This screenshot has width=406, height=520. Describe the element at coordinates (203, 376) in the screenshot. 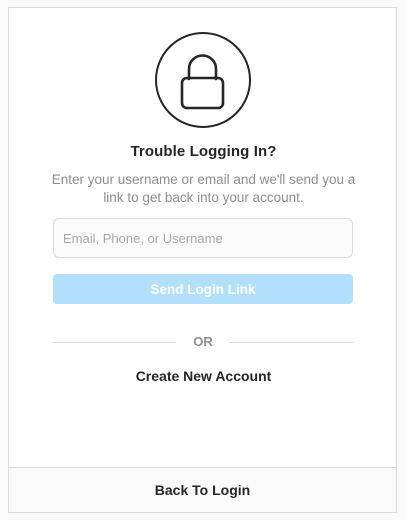

I see `create-account-link: Create New Account` at that location.